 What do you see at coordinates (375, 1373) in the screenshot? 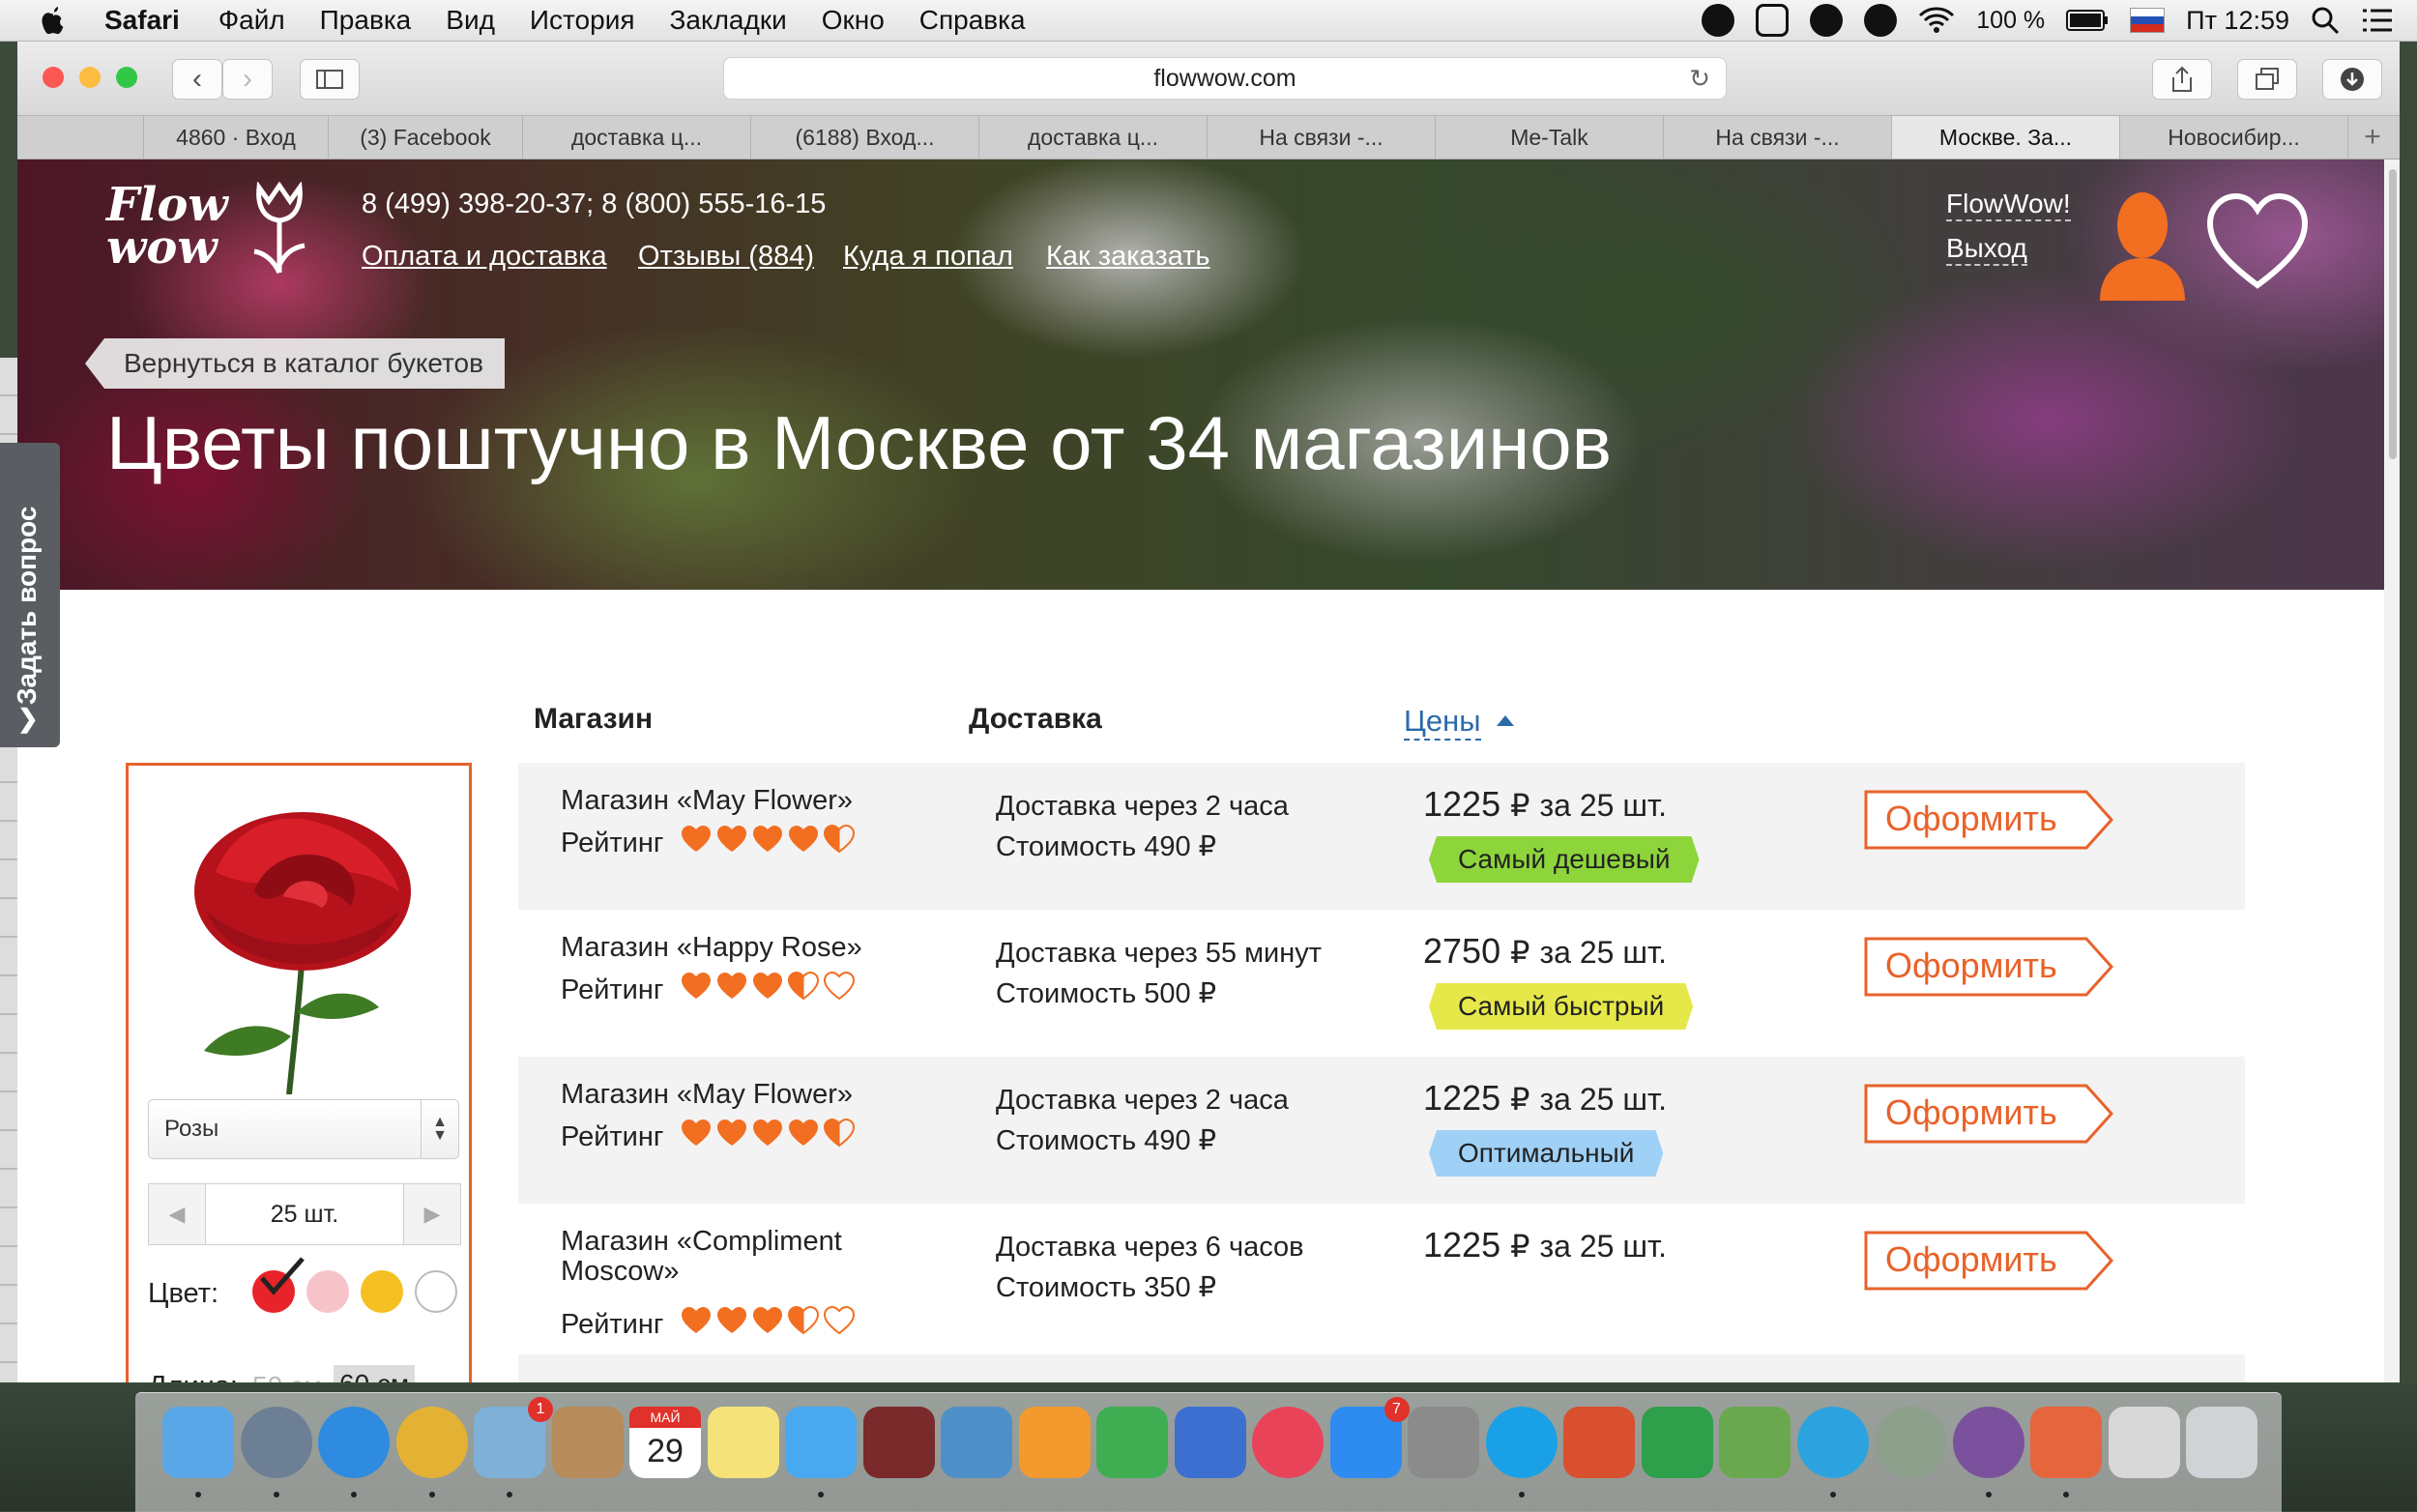
I see `length-option-60-selected: 60 см` at bounding box center [375, 1373].